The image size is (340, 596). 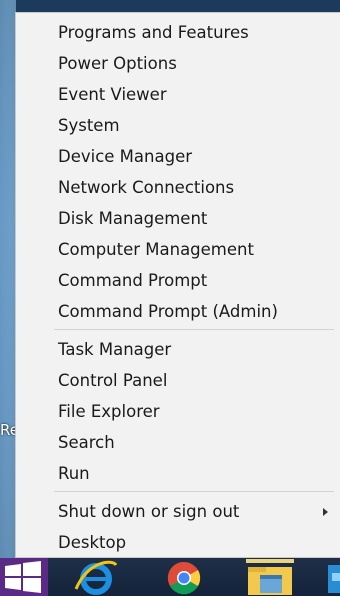 What do you see at coordinates (199, 350) in the screenshot?
I see `menu-item-task-manager: Task Manager` at bounding box center [199, 350].